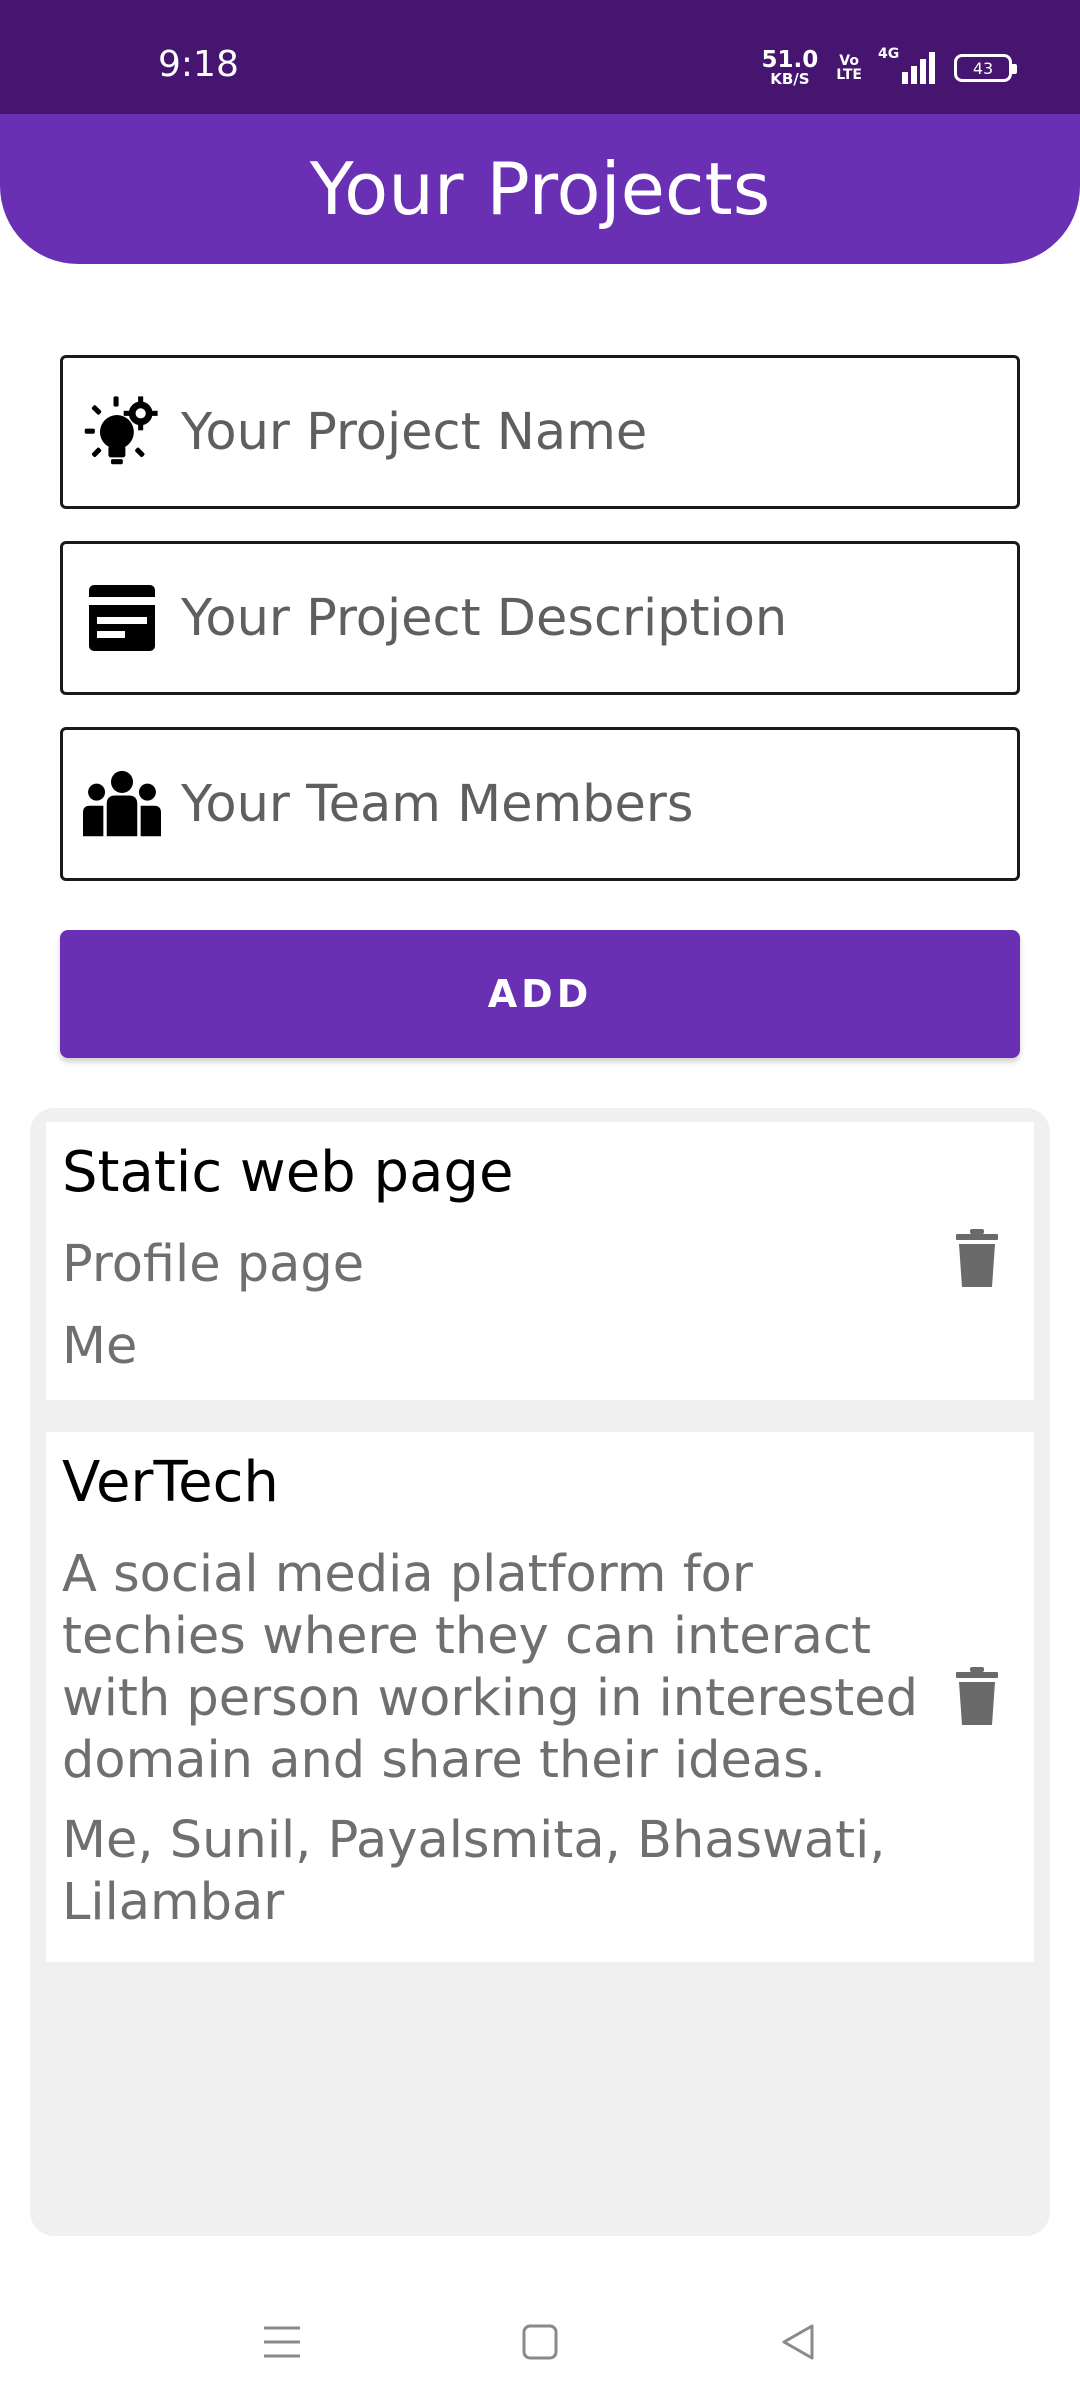 This screenshot has width=1080, height=2400. What do you see at coordinates (540, 2342) in the screenshot?
I see `home-icon` at bounding box center [540, 2342].